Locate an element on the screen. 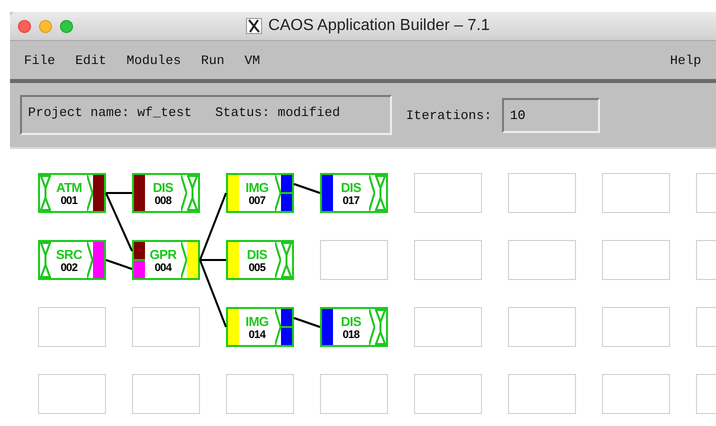  iterations-label: Iterations: is located at coordinates (449, 115).